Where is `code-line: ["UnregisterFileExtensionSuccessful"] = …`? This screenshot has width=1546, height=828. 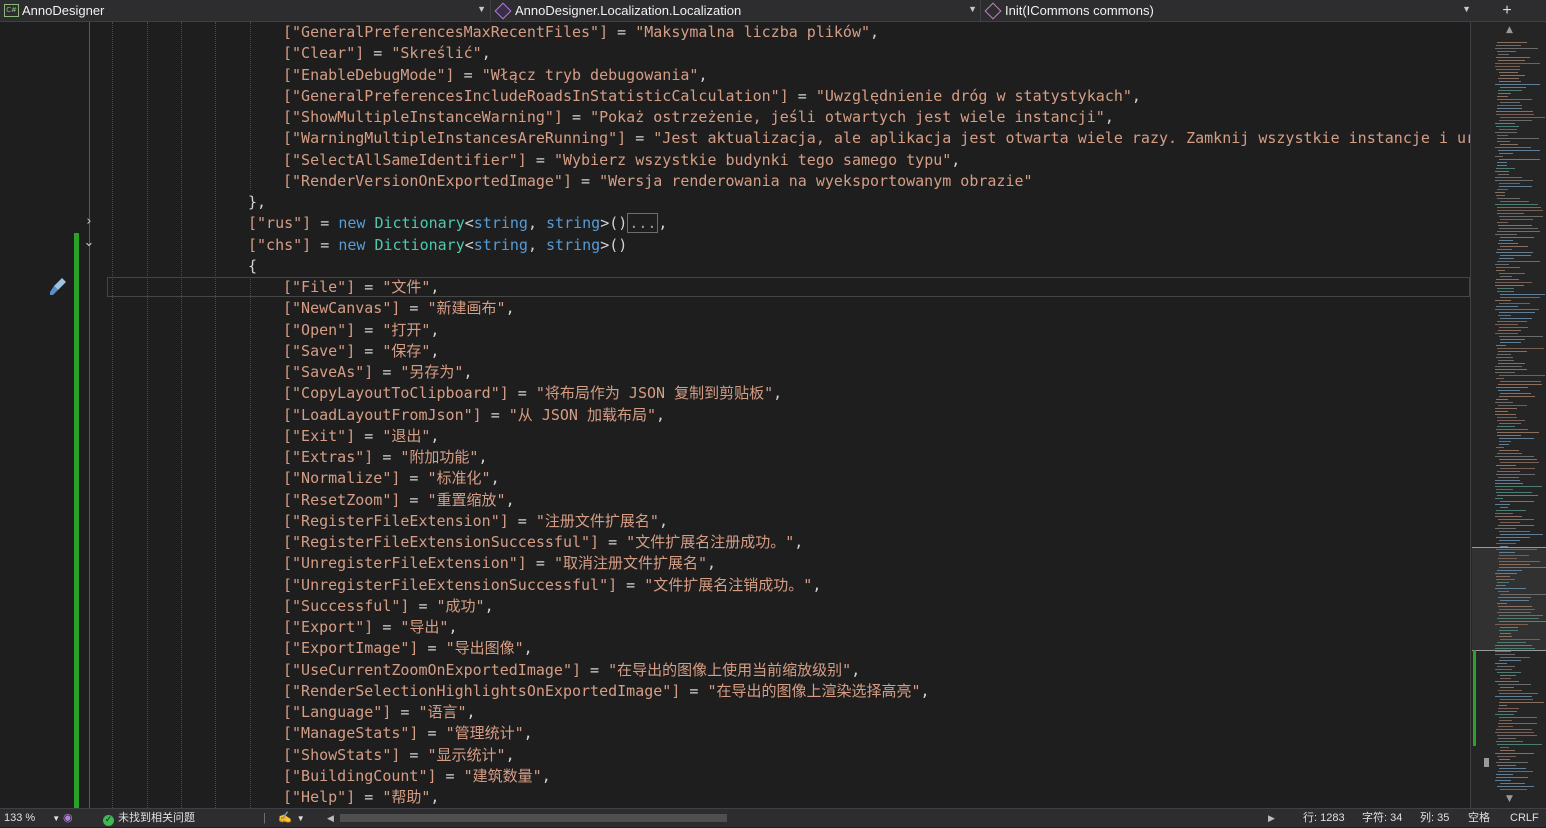
code-line: ["UnregisterFileExtensionSuccessful"] = … is located at coordinates (552, 585).